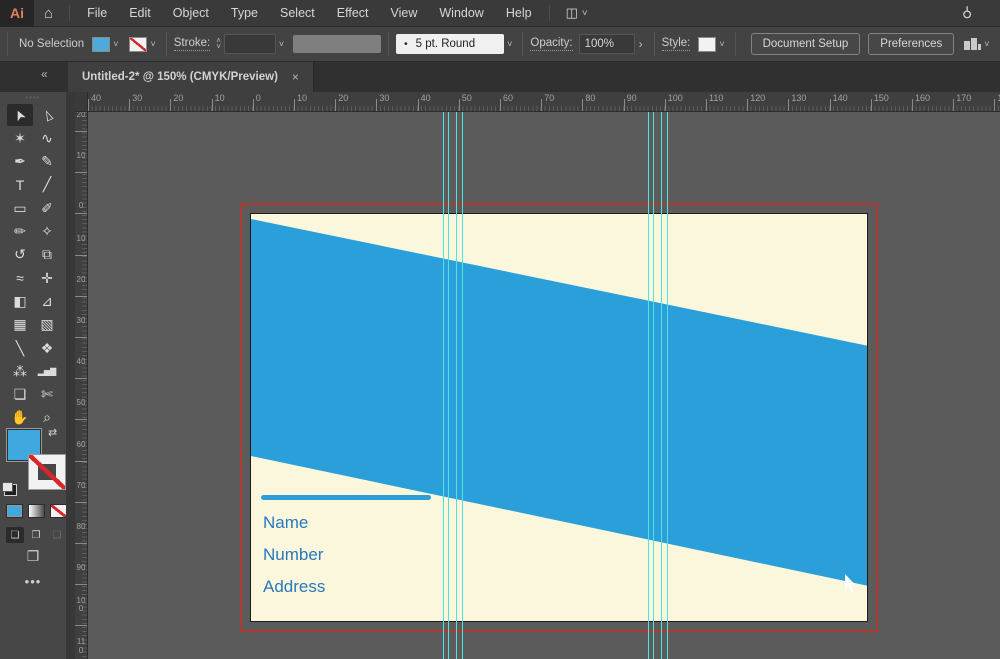 The width and height of the screenshot is (1000, 659). I want to click on hand-tool: ✋, so click(20, 418).